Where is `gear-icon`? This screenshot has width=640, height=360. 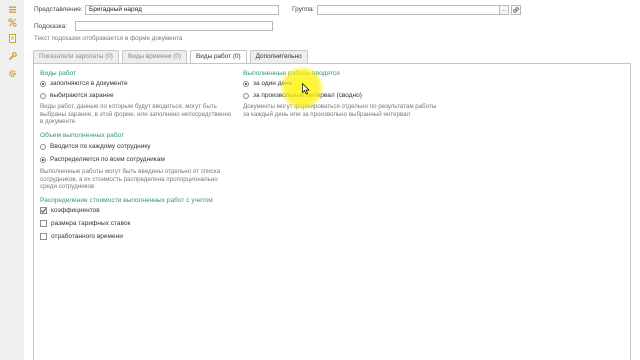 gear-icon is located at coordinates (12, 73).